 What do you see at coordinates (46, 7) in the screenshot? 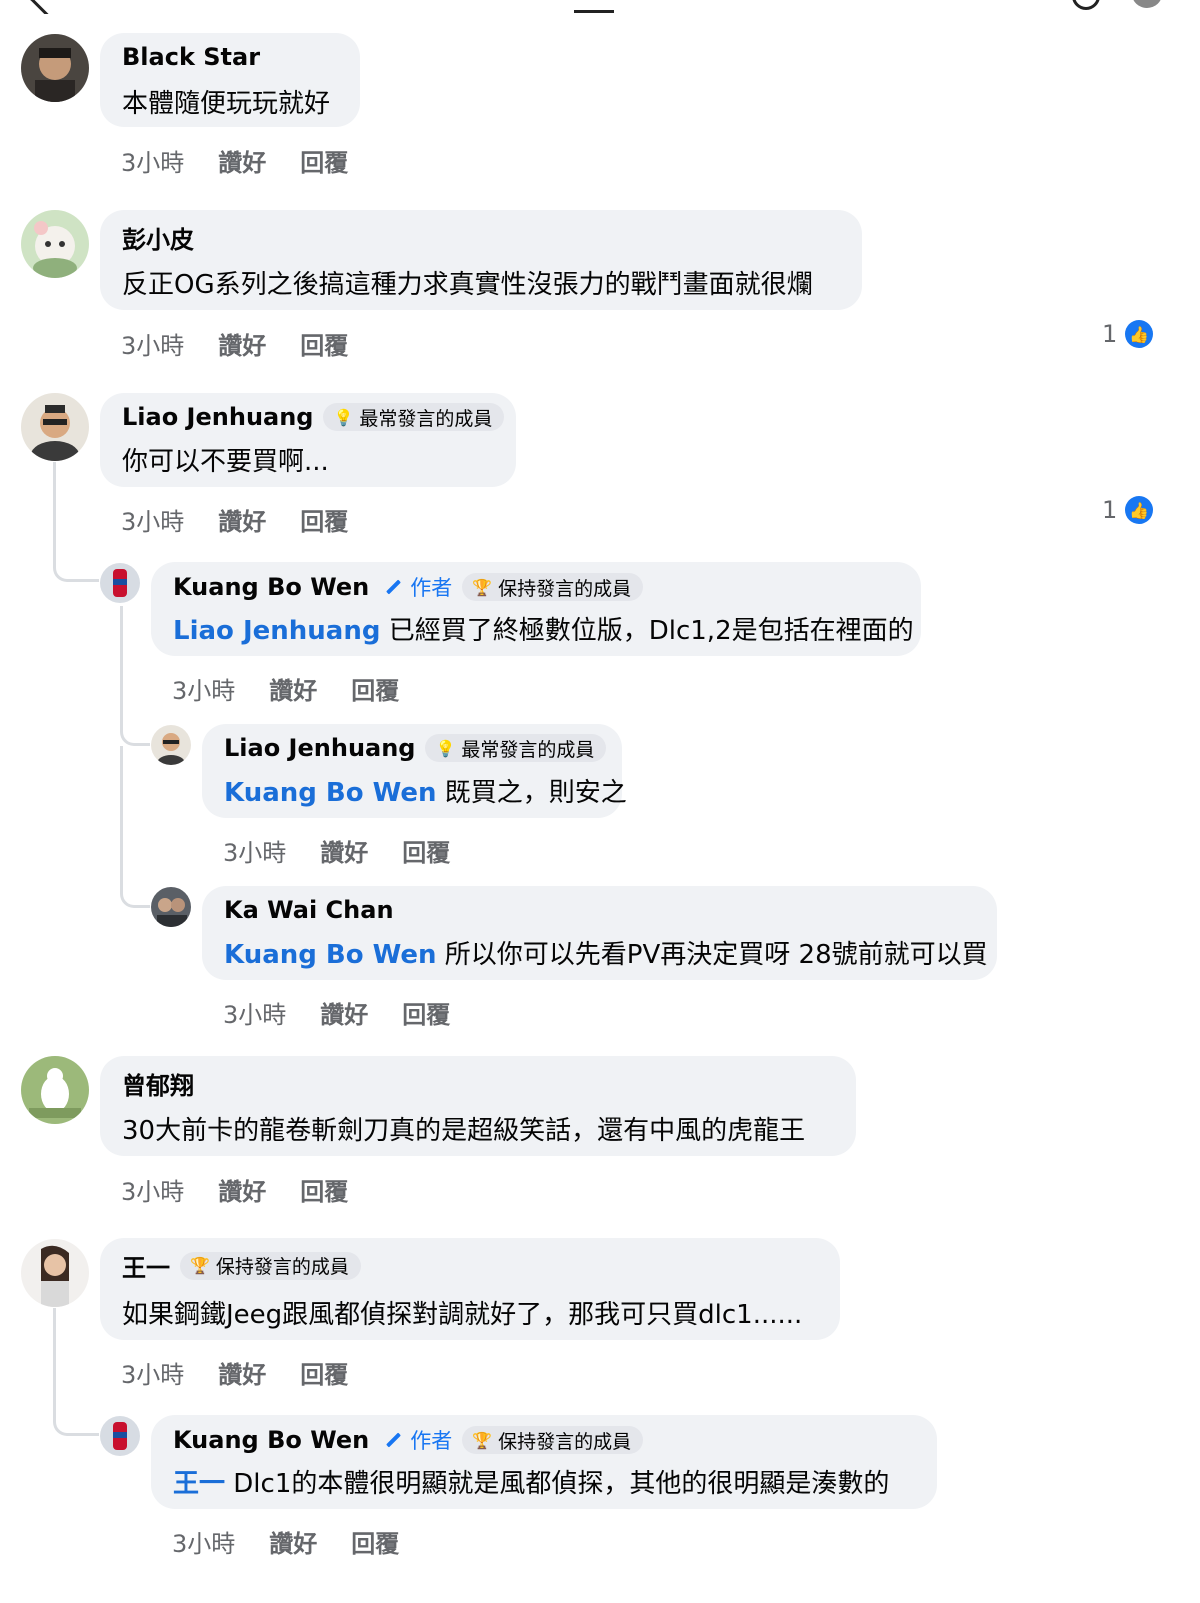
I see `back-arrow-icon` at bounding box center [46, 7].